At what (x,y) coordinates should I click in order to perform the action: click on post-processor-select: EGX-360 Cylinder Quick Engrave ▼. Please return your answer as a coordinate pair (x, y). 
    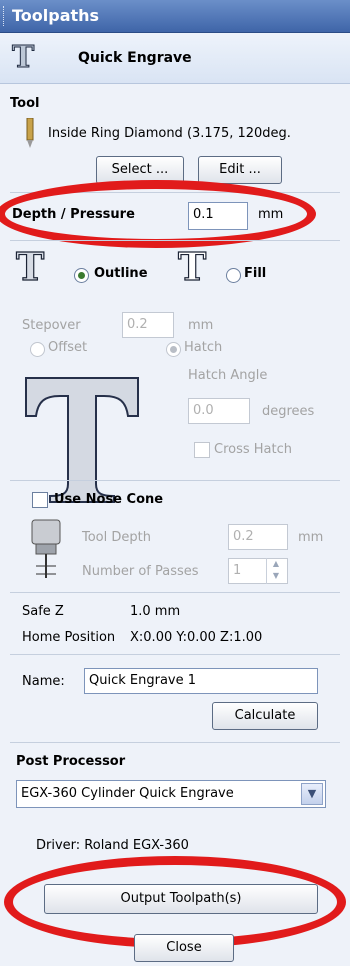
    Looking at the image, I should click on (171, 794).